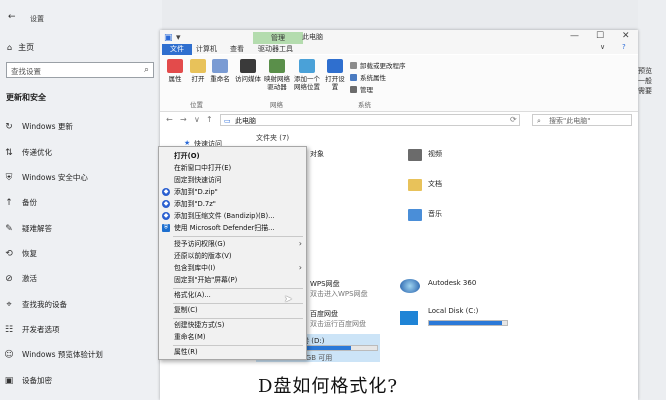  I want to click on tab-computer: 计算机, so click(206, 49).